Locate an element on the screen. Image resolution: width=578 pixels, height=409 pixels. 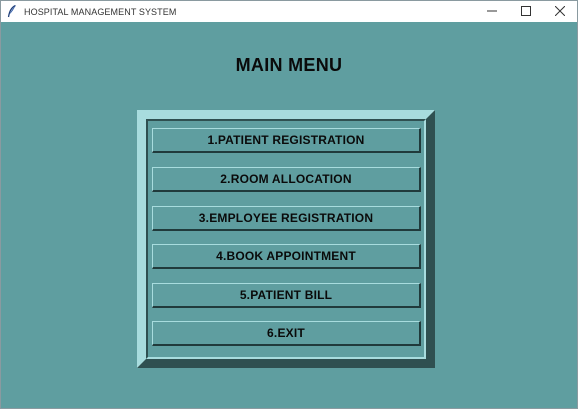
minimize-icon is located at coordinates (492, 12).